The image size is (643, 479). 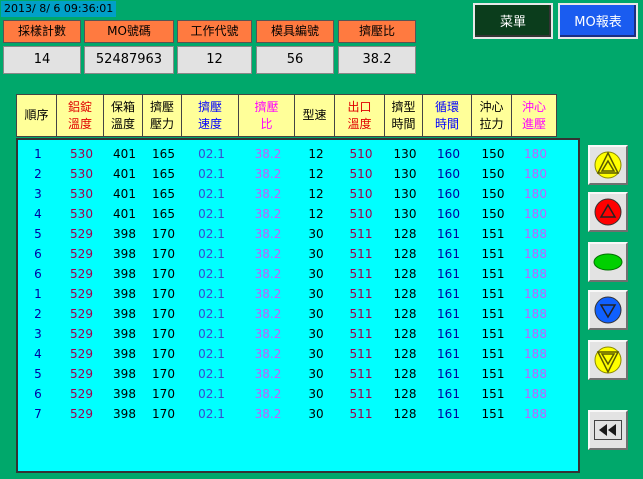 I want to click on column-header: 出口 溫度, so click(x=359, y=115).